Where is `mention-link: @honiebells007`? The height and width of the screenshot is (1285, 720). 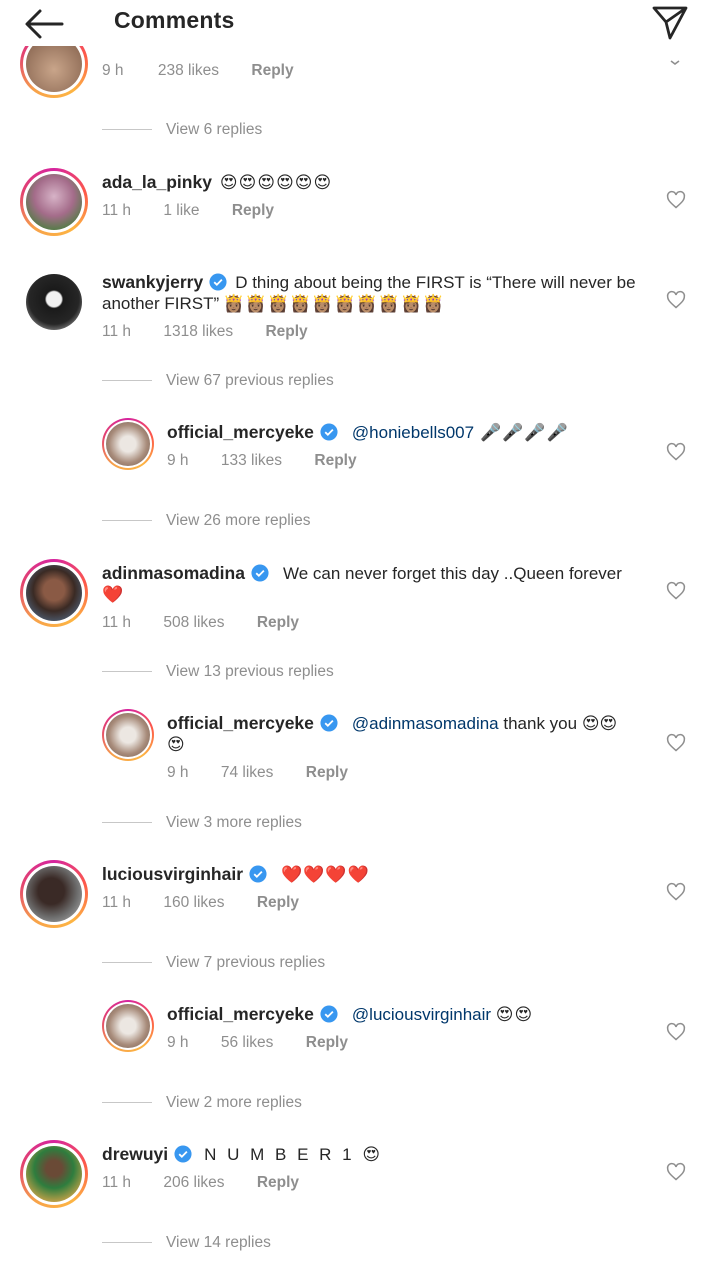
mention-link: @honiebells007 is located at coordinates (413, 432).